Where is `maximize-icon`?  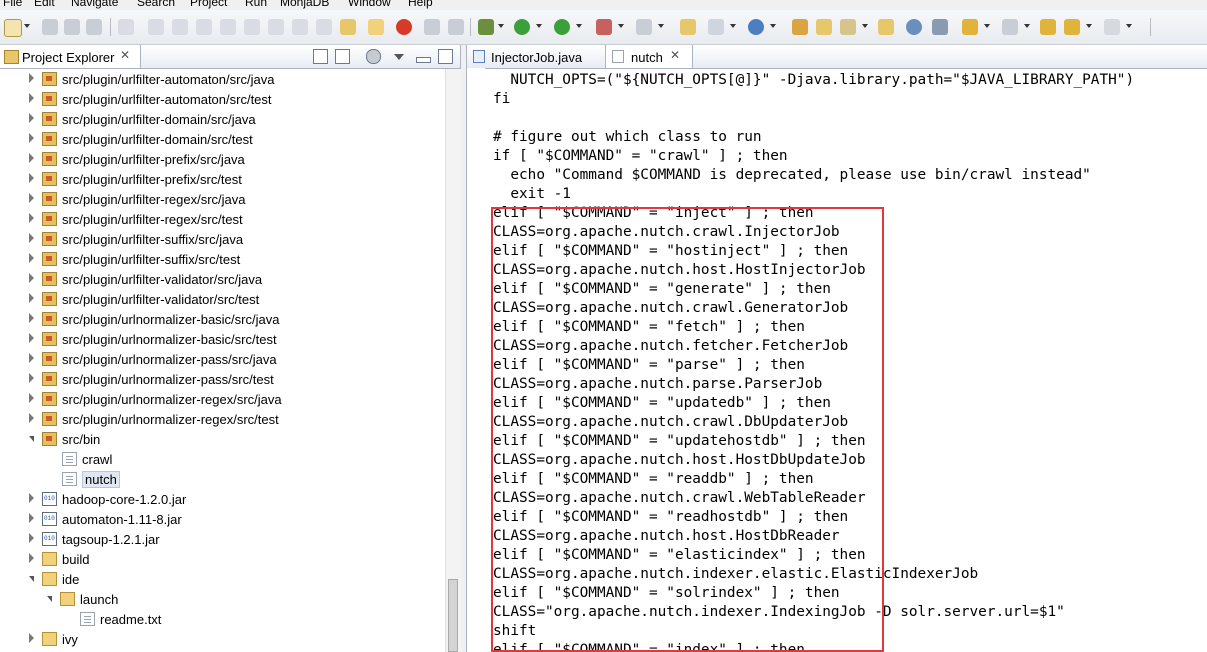
maximize-icon is located at coordinates (445, 56).